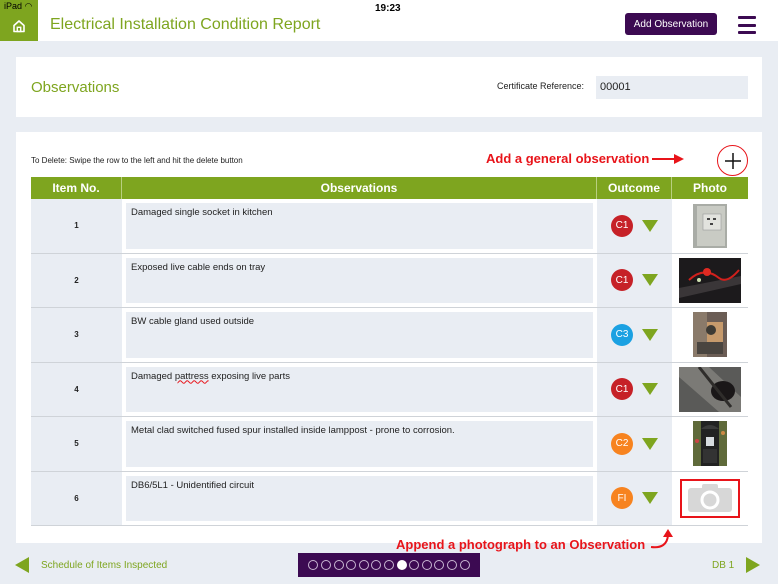 Image resolution: width=778 pixels, height=584 pixels. I want to click on cable-gland-photo, so click(710, 335).